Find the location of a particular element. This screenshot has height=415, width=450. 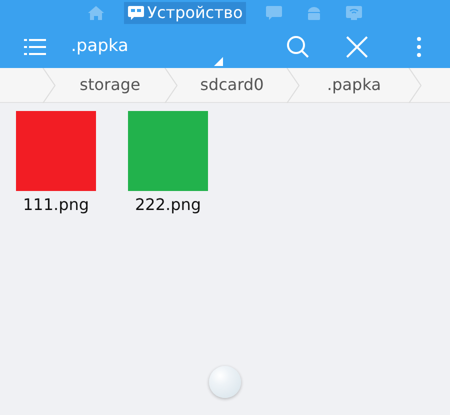

close-icon is located at coordinates (357, 47).